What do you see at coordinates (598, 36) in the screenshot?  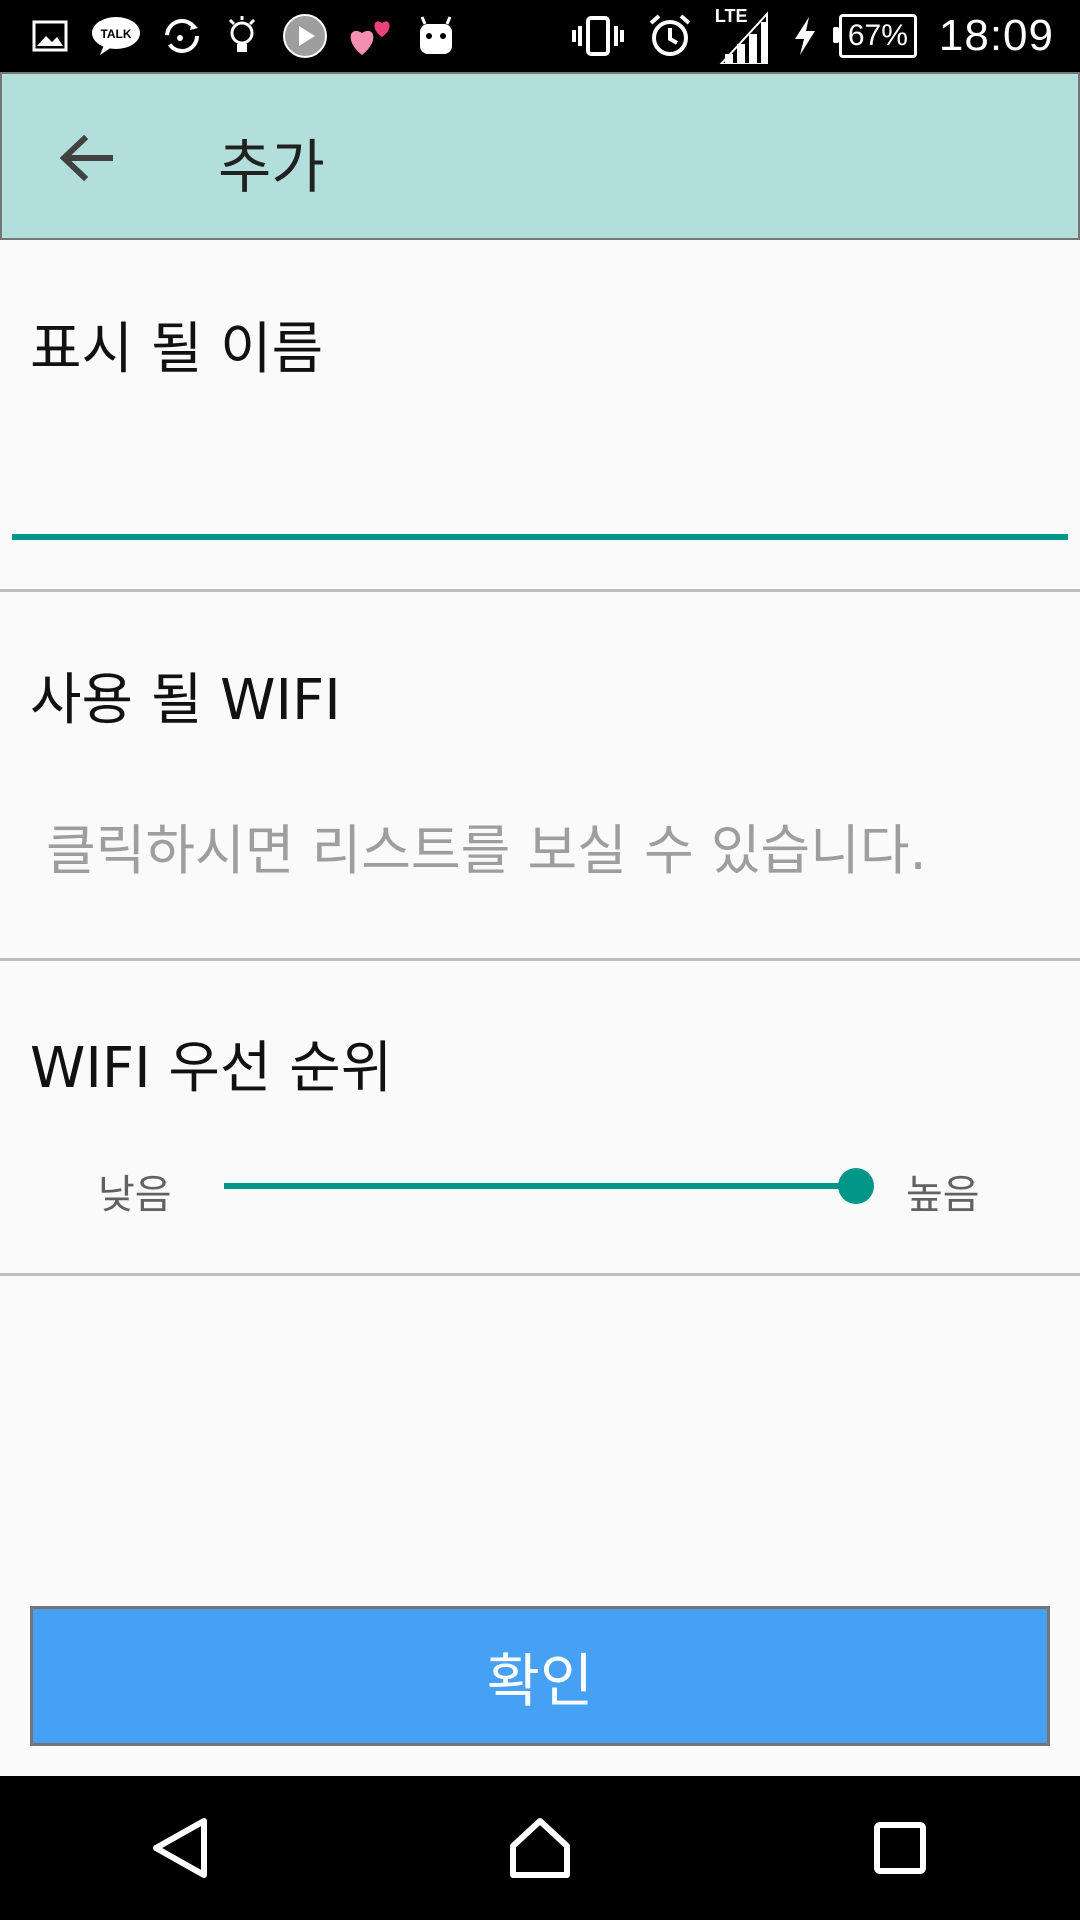 I see `vibrate-icon` at bounding box center [598, 36].